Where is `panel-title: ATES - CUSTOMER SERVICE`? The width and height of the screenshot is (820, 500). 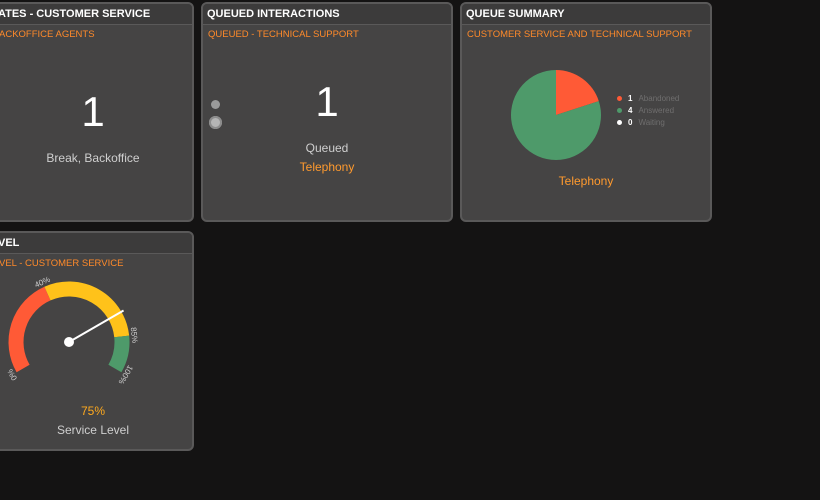
panel-title: ATES - CUSTOMER SERVICE is located at coordinates (96, 14).